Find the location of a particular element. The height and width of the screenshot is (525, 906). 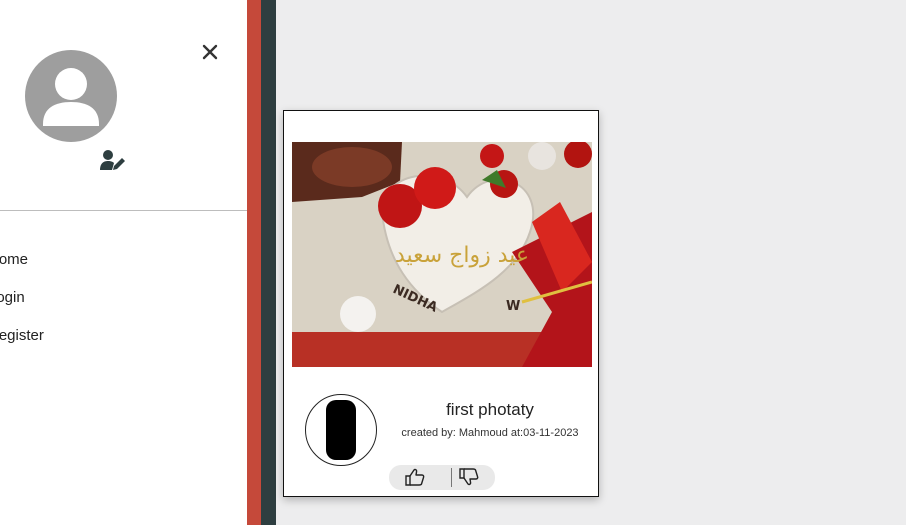

accent-stripe-dark is located at coordinates (268, 262).